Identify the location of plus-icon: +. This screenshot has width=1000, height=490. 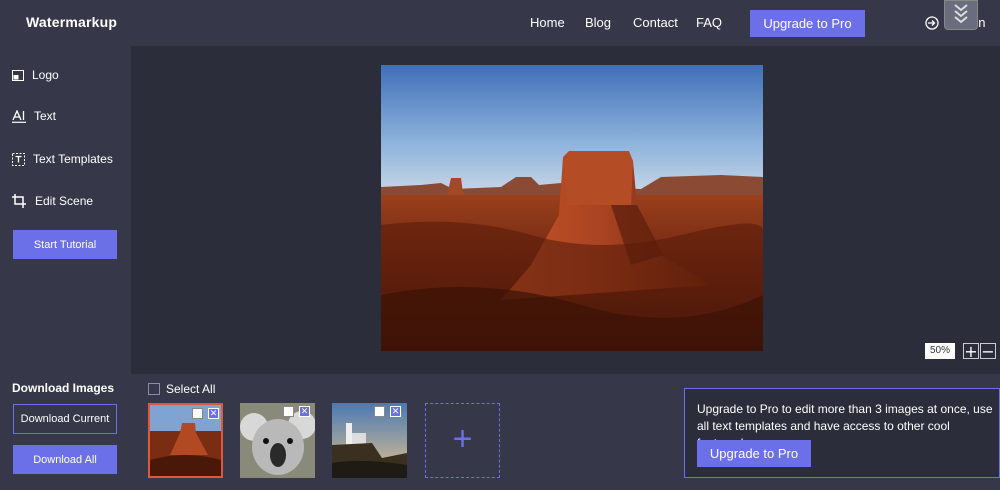
(462, 439).